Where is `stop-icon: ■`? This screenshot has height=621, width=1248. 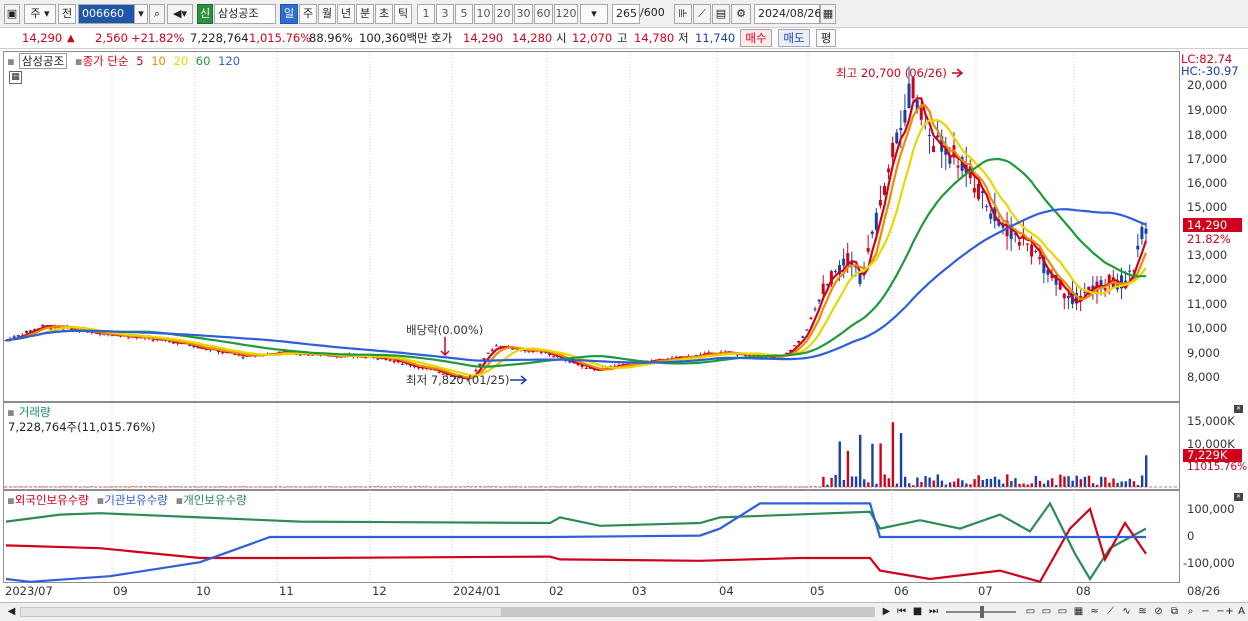 stop-icon: ■ is located at coordinates (917, 612).